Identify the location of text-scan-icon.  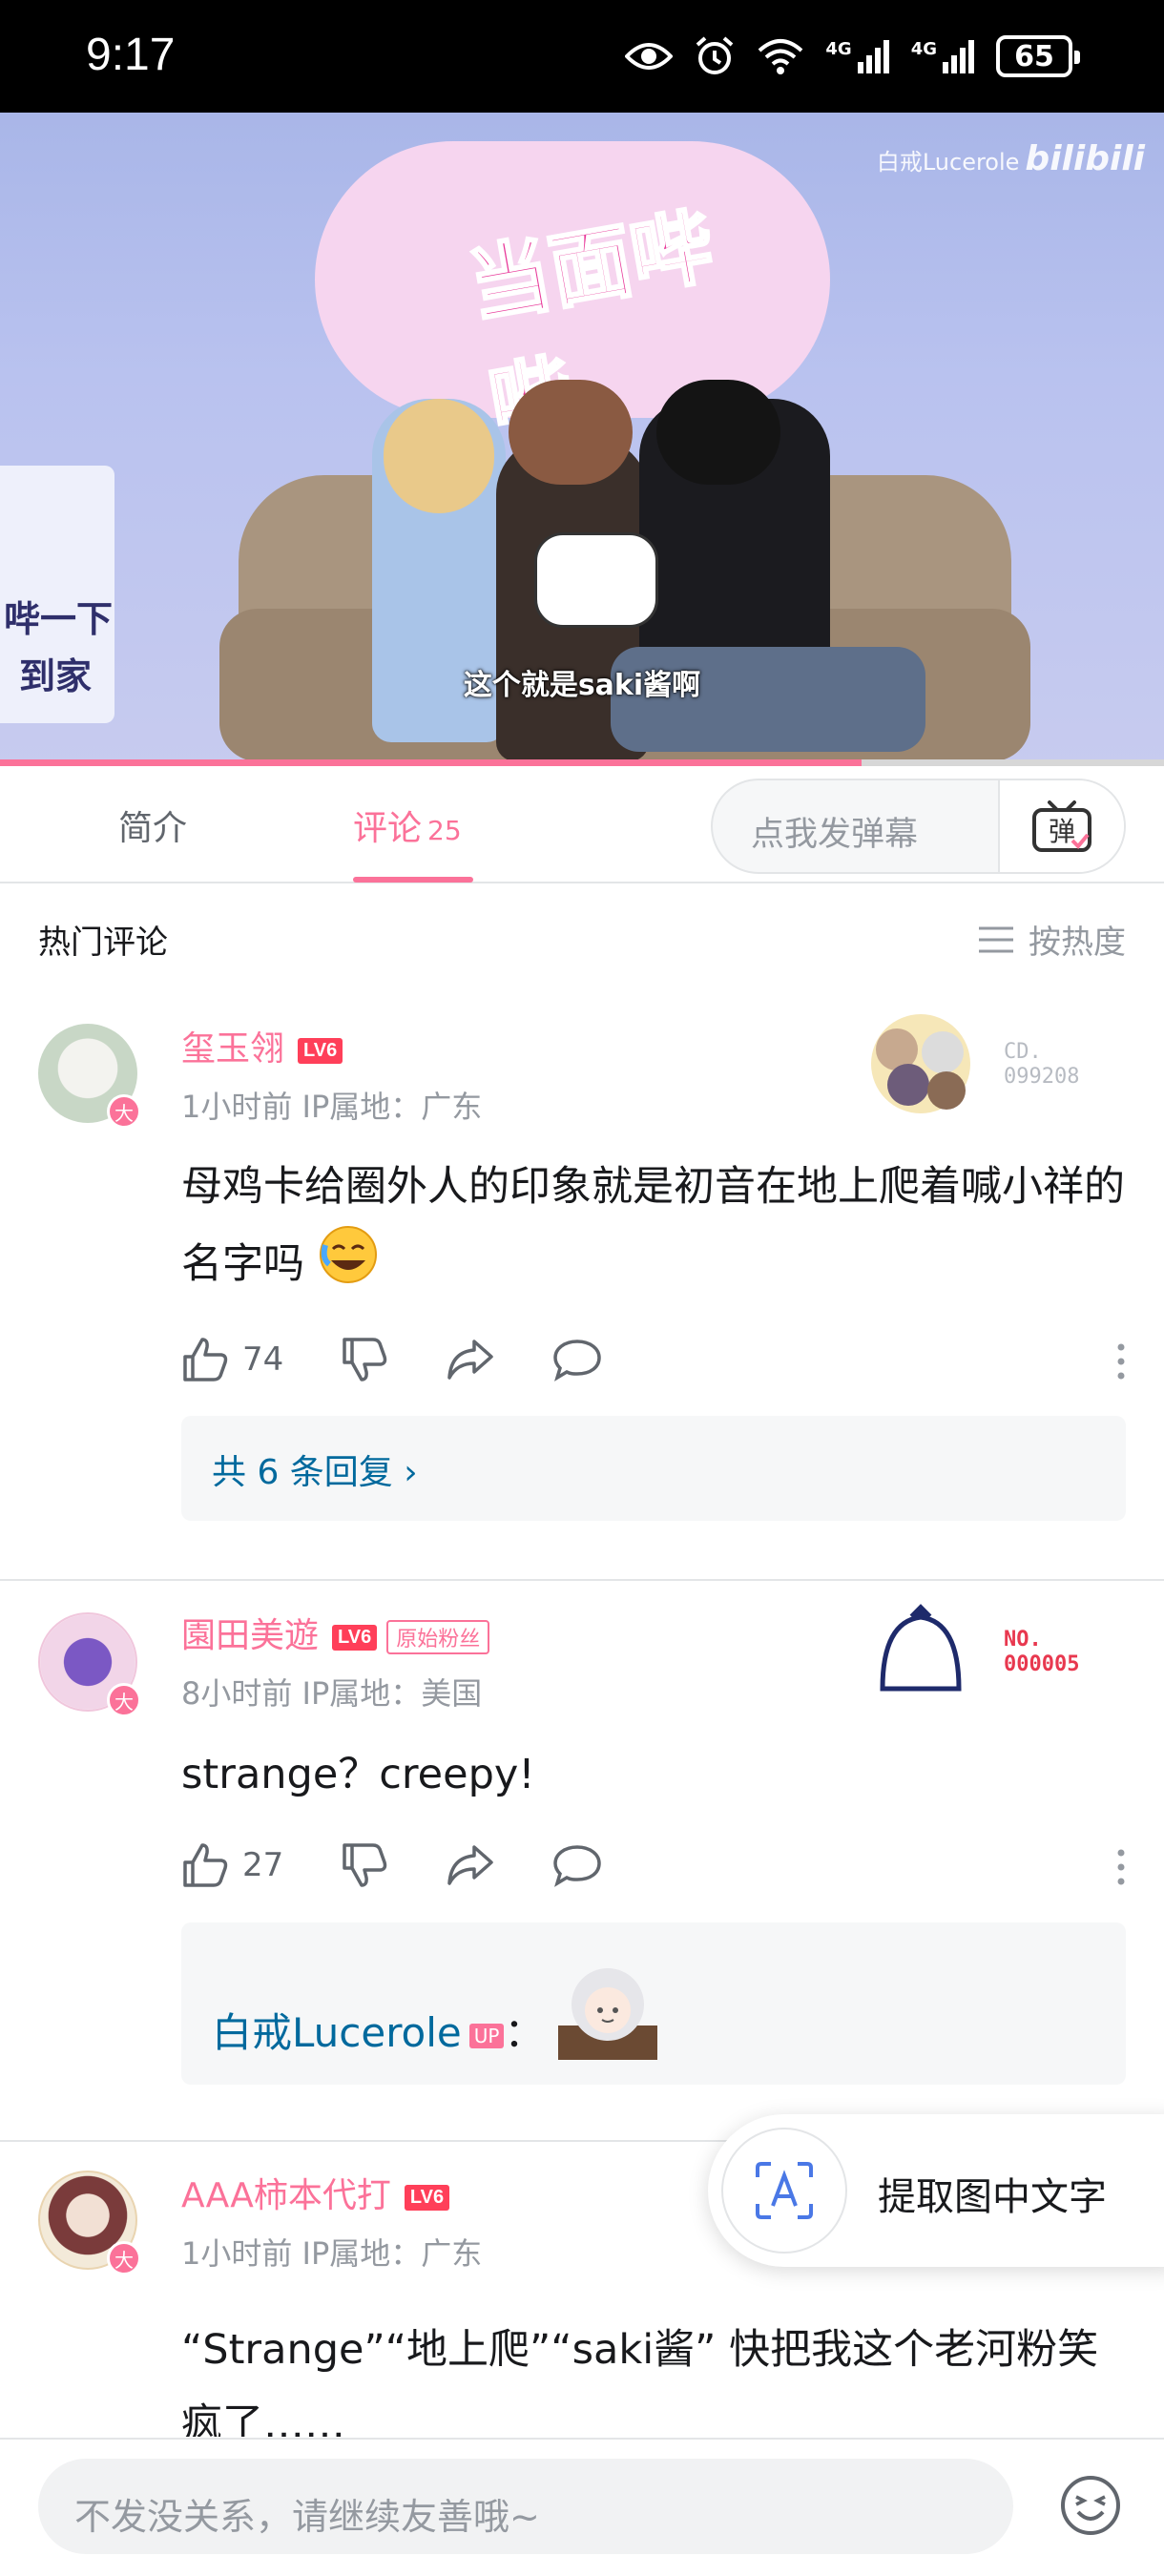
(784, 2190).